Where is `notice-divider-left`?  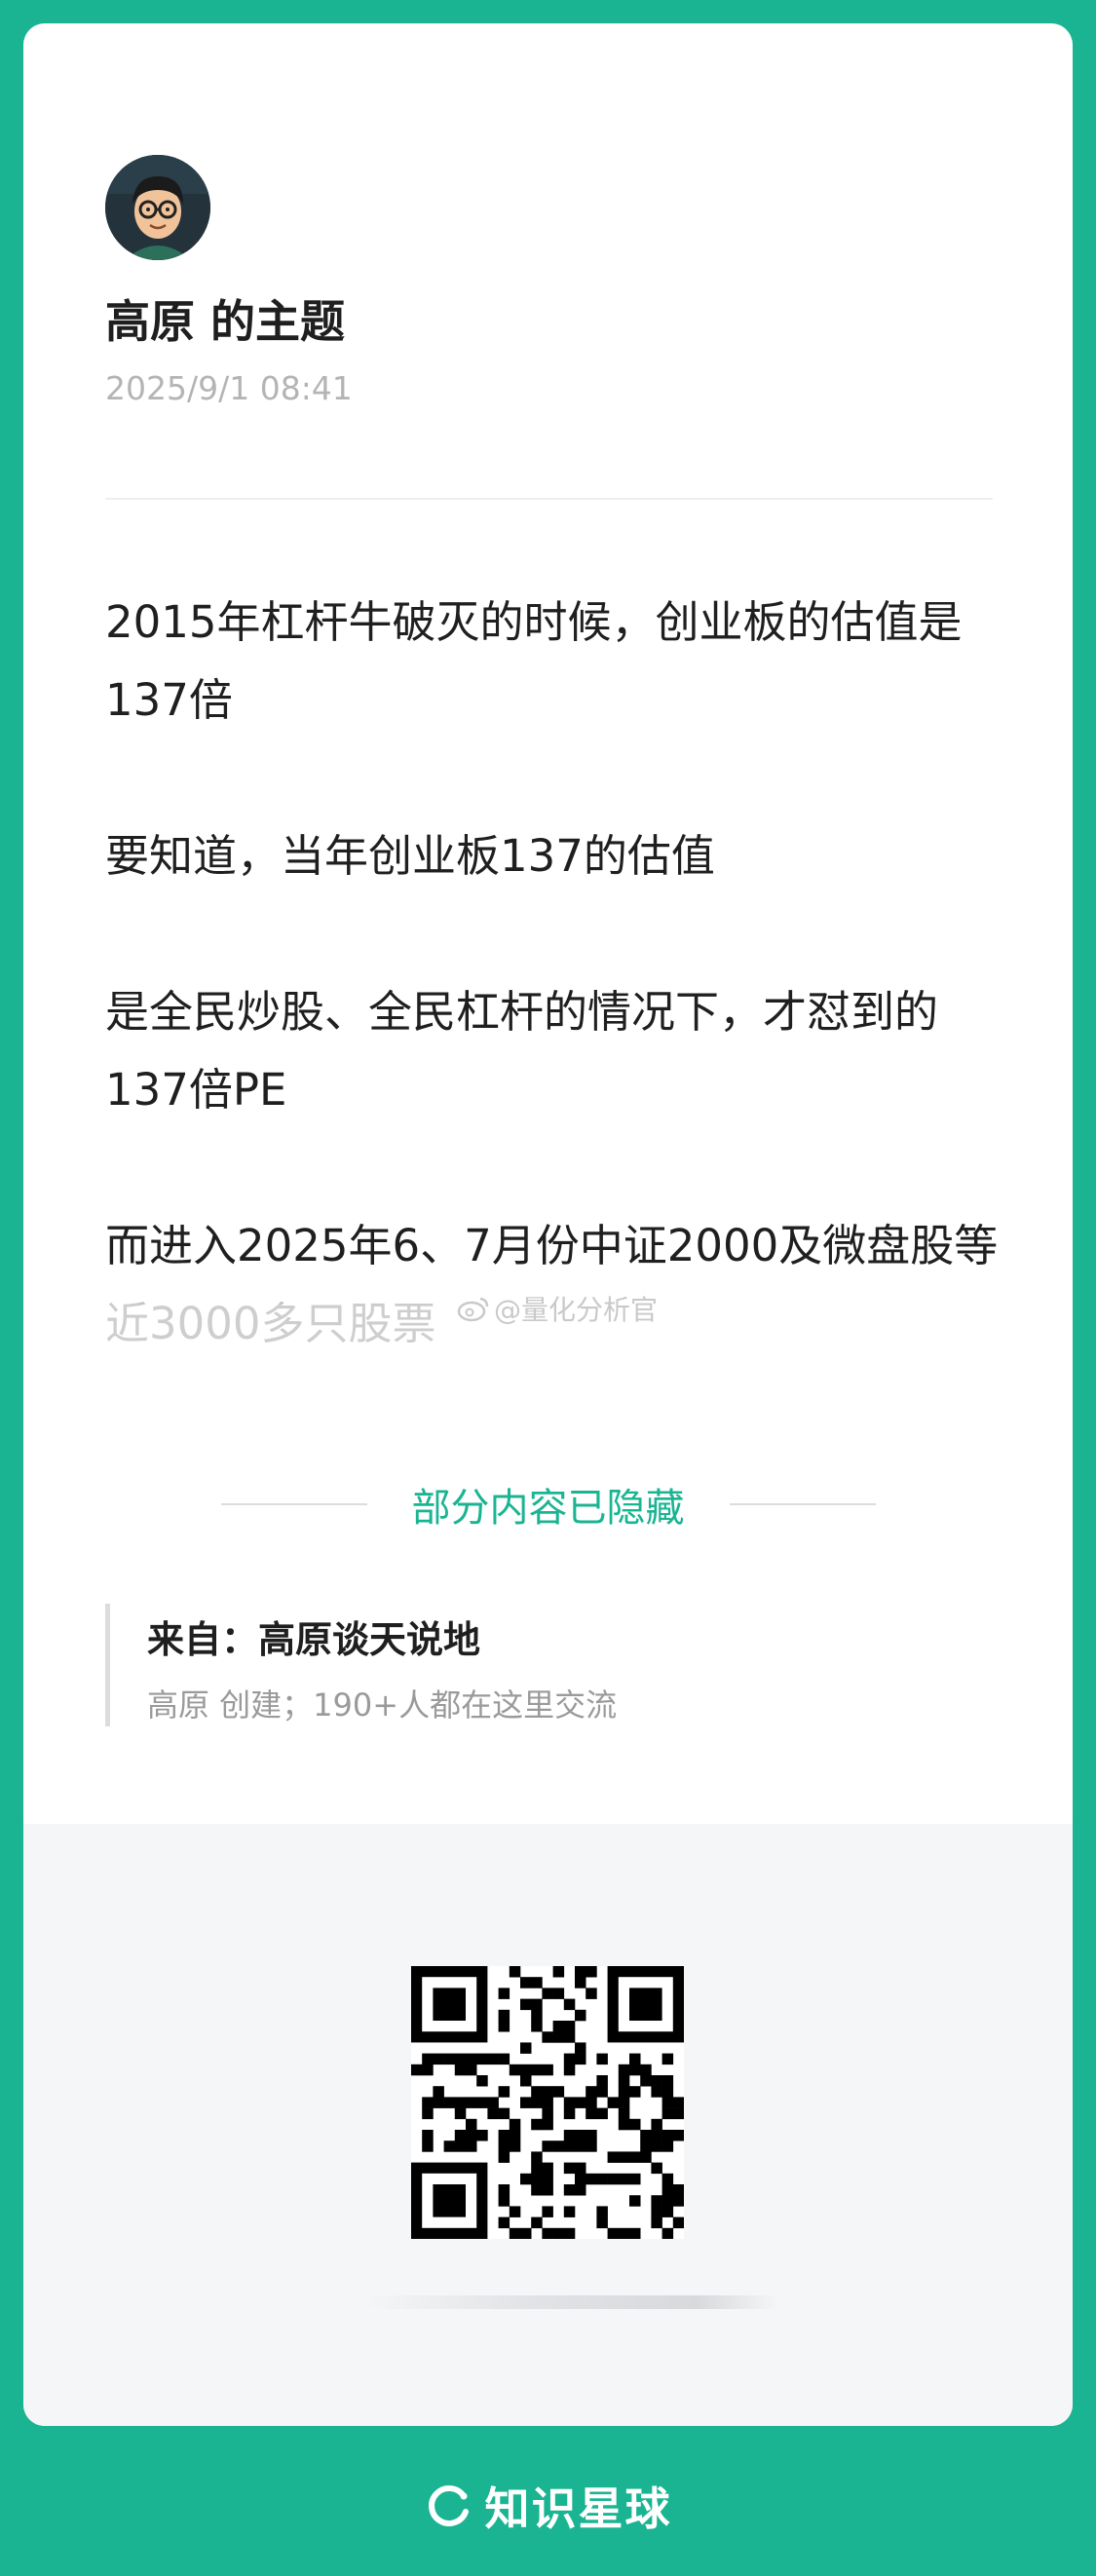 notice-divider-left is located at coordinates (293, 1504).